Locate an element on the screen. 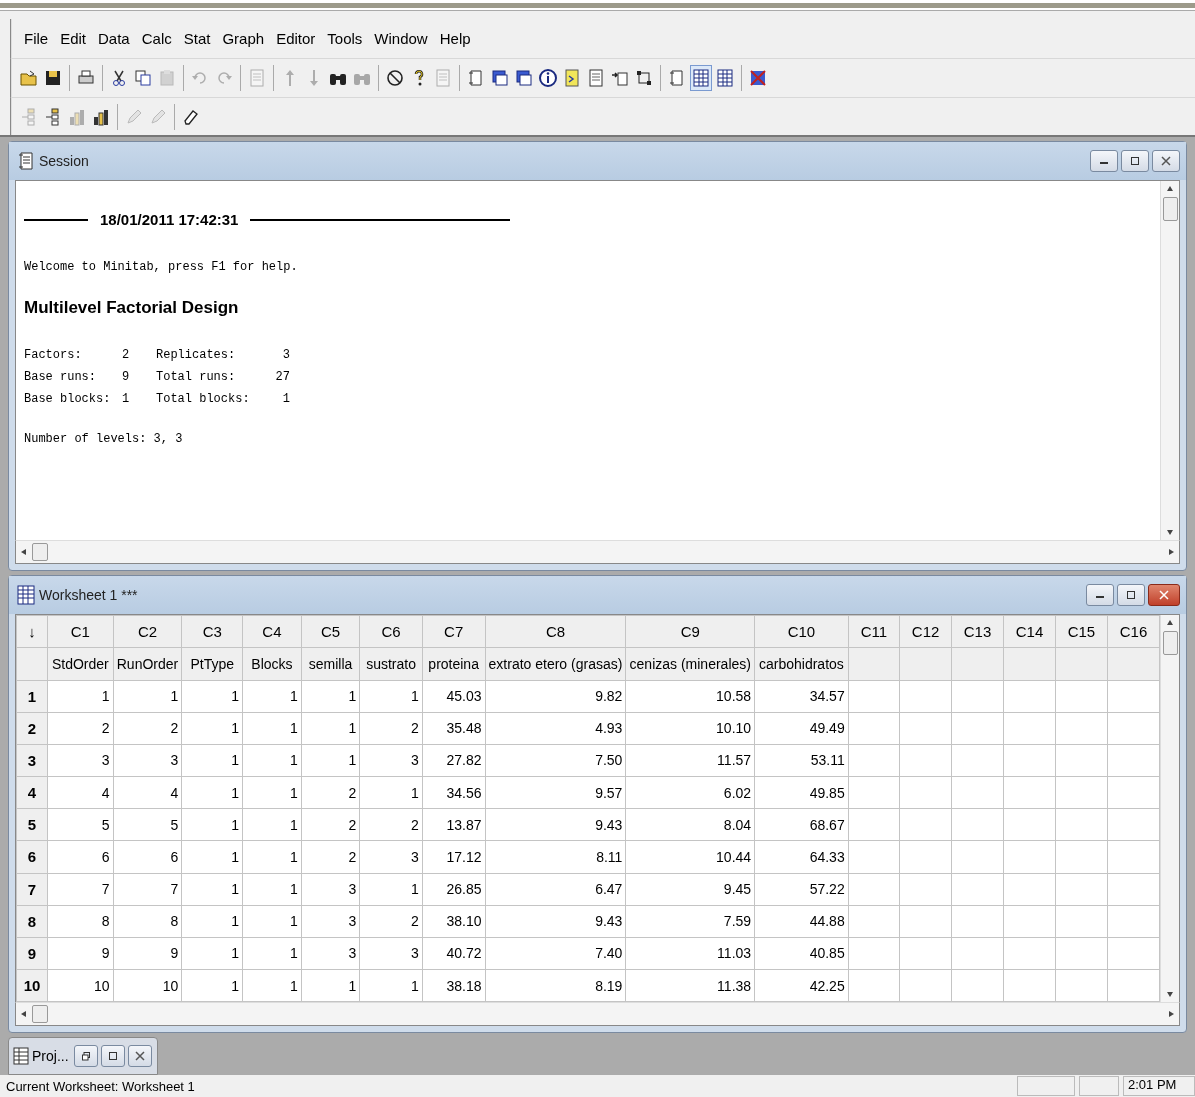 The image size is (1195, 1097). column-header: C8 is located at coordinates (555, 631).